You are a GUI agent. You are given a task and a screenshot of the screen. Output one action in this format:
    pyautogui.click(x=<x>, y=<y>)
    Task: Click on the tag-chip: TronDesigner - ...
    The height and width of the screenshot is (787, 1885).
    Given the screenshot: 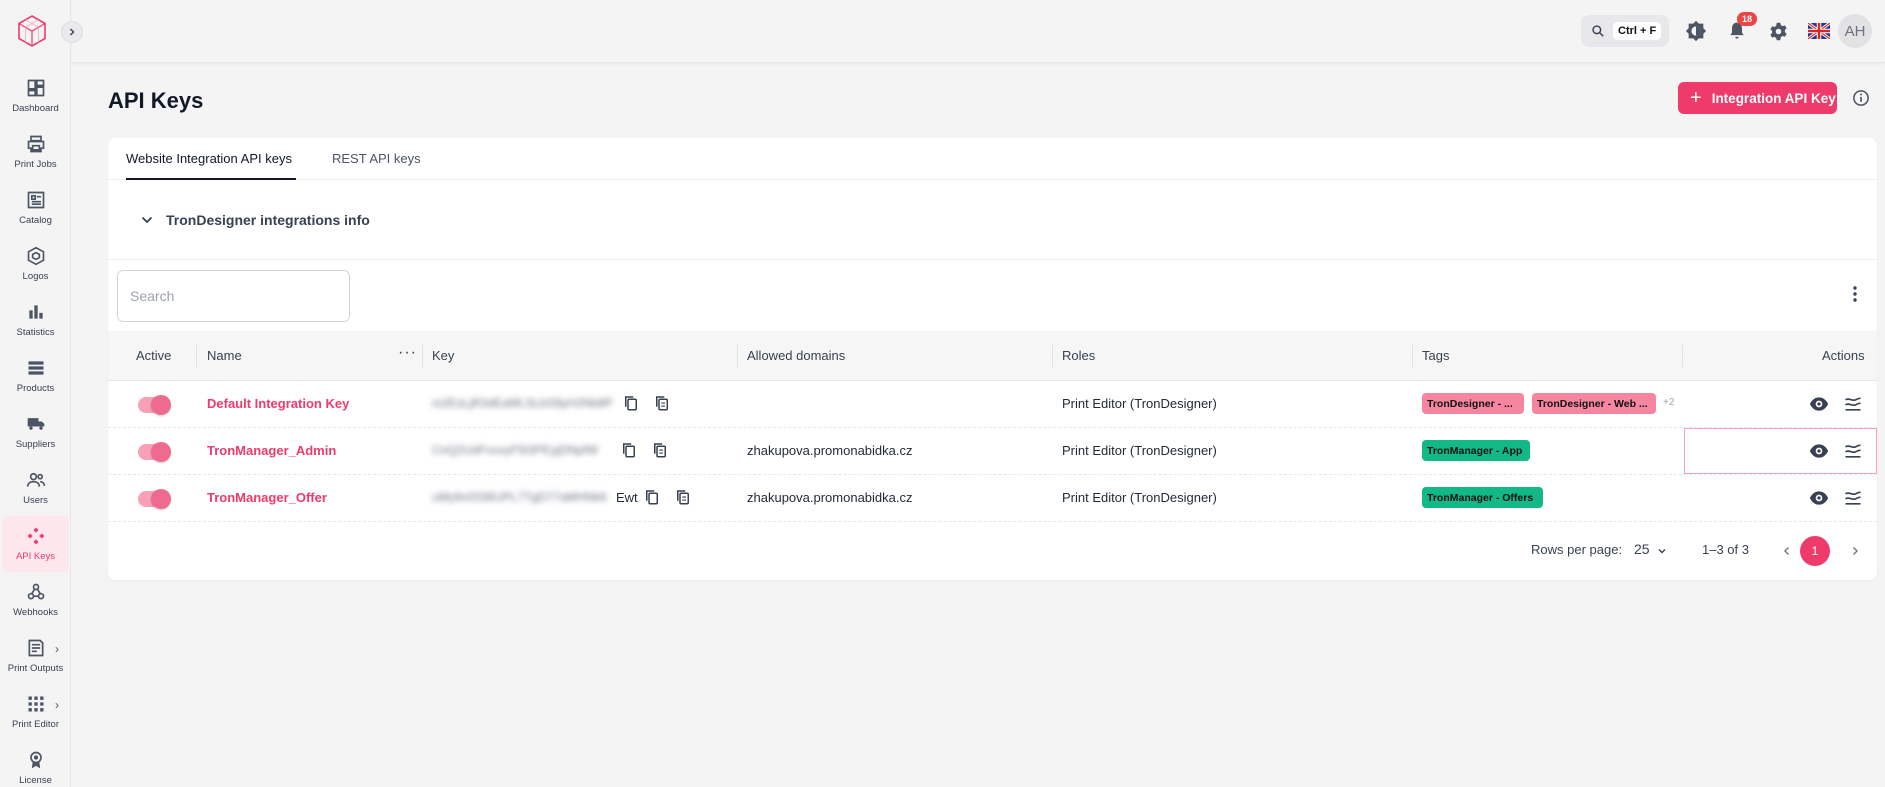 What is the action you would take?
    pyautogui.click(x=1473, y=403)
    